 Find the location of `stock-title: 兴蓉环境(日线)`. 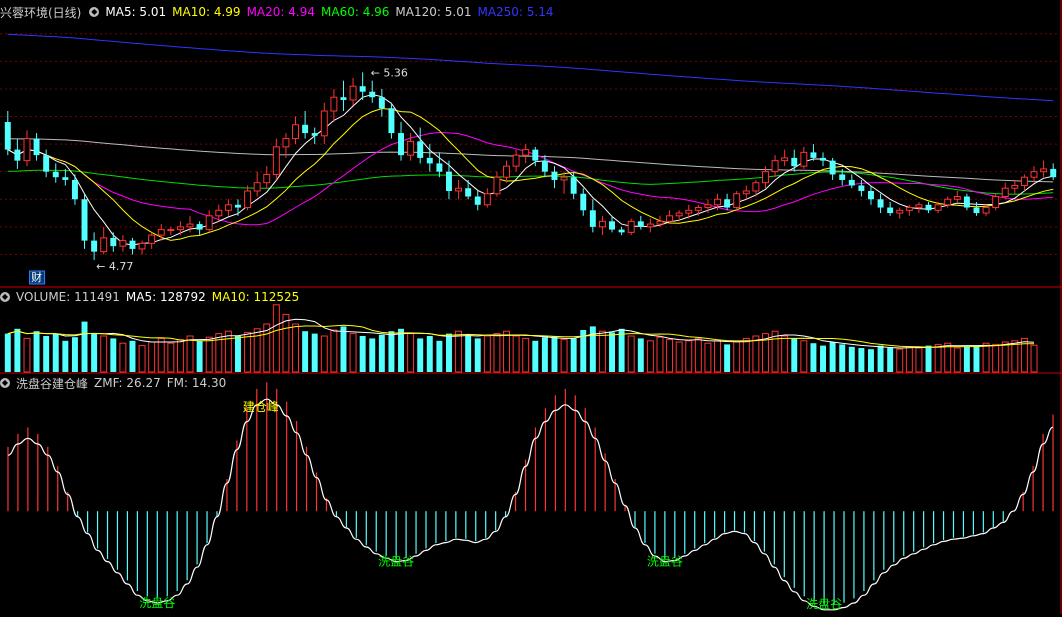

stock-title: 兴蓉环境(日线) is located at coordinates (41, 12).